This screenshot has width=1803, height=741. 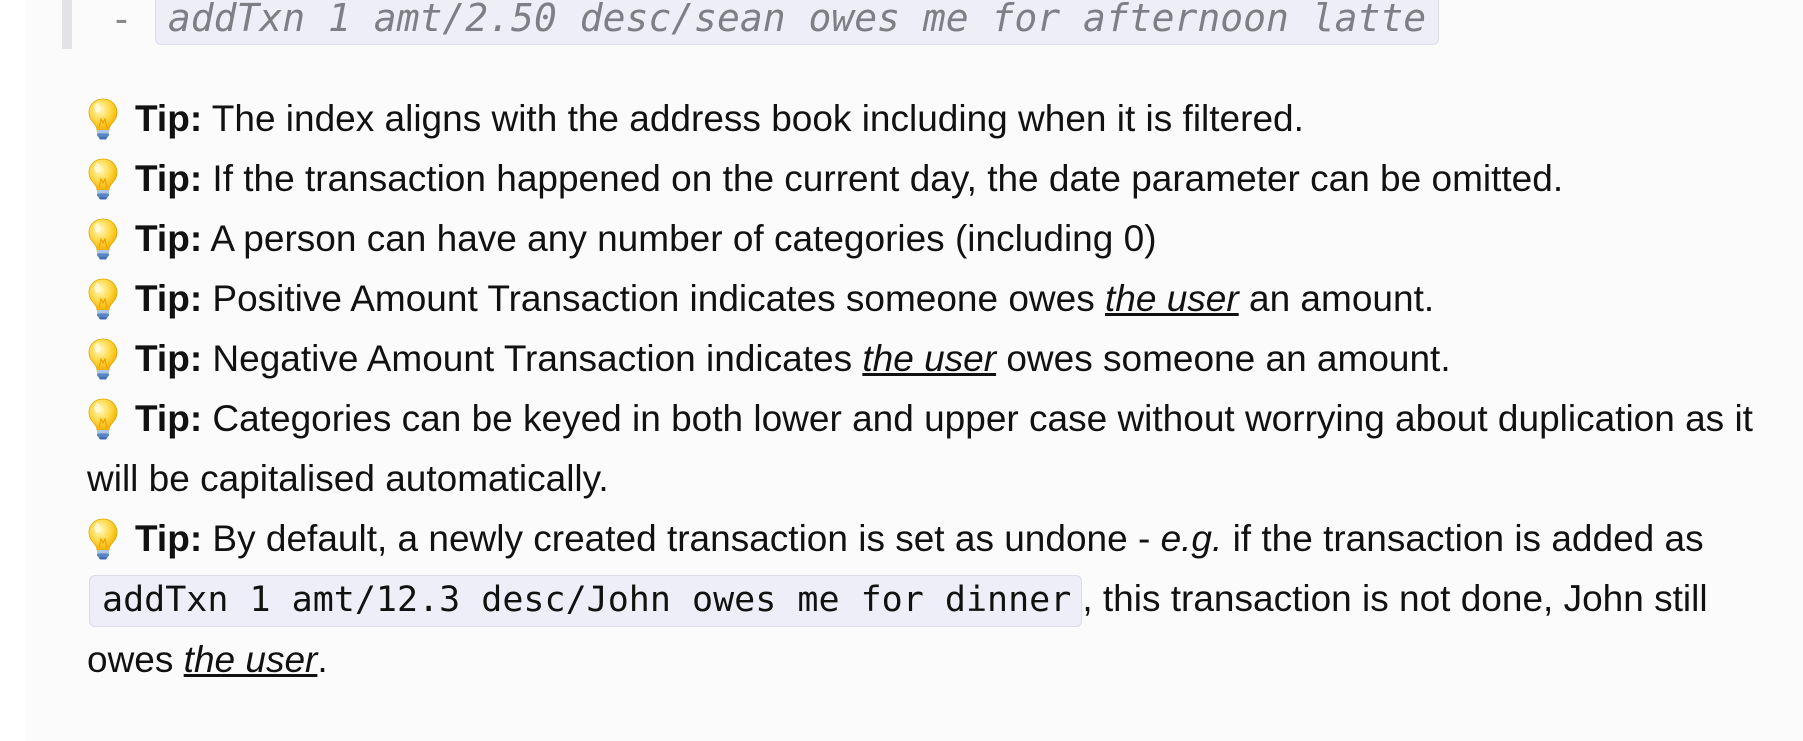 What do you see at coordinates (532, 358) in the screenshot?
I see `tip-text: Negative Amount Transaction indicates` at bounding box center [532, 358].